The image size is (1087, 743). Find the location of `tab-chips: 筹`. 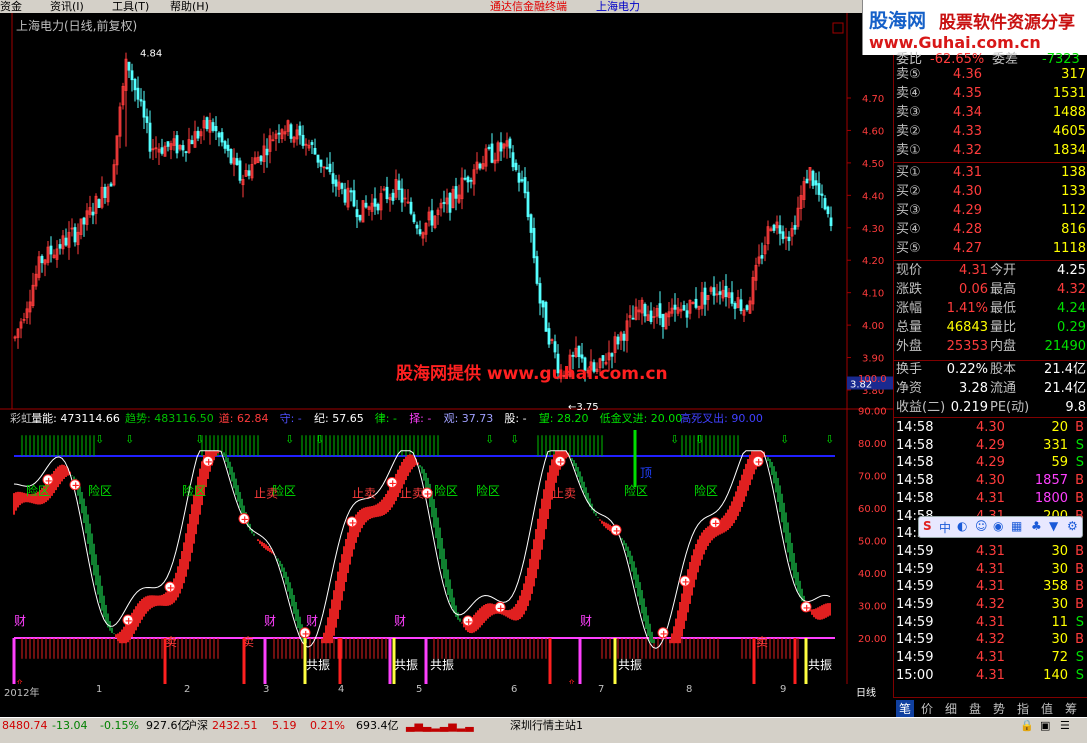

tab-chips: 筹 is located at coordinates (1071, 708).